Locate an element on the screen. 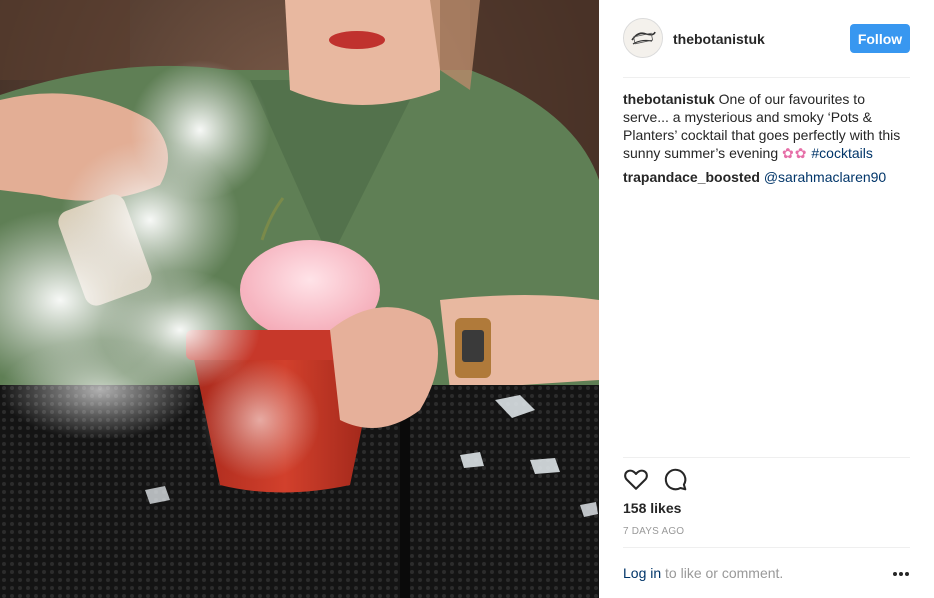 This screenshot has width=934, height=598. mention-link: @sarahmaclaren90 is located at coordinates (825, 177).